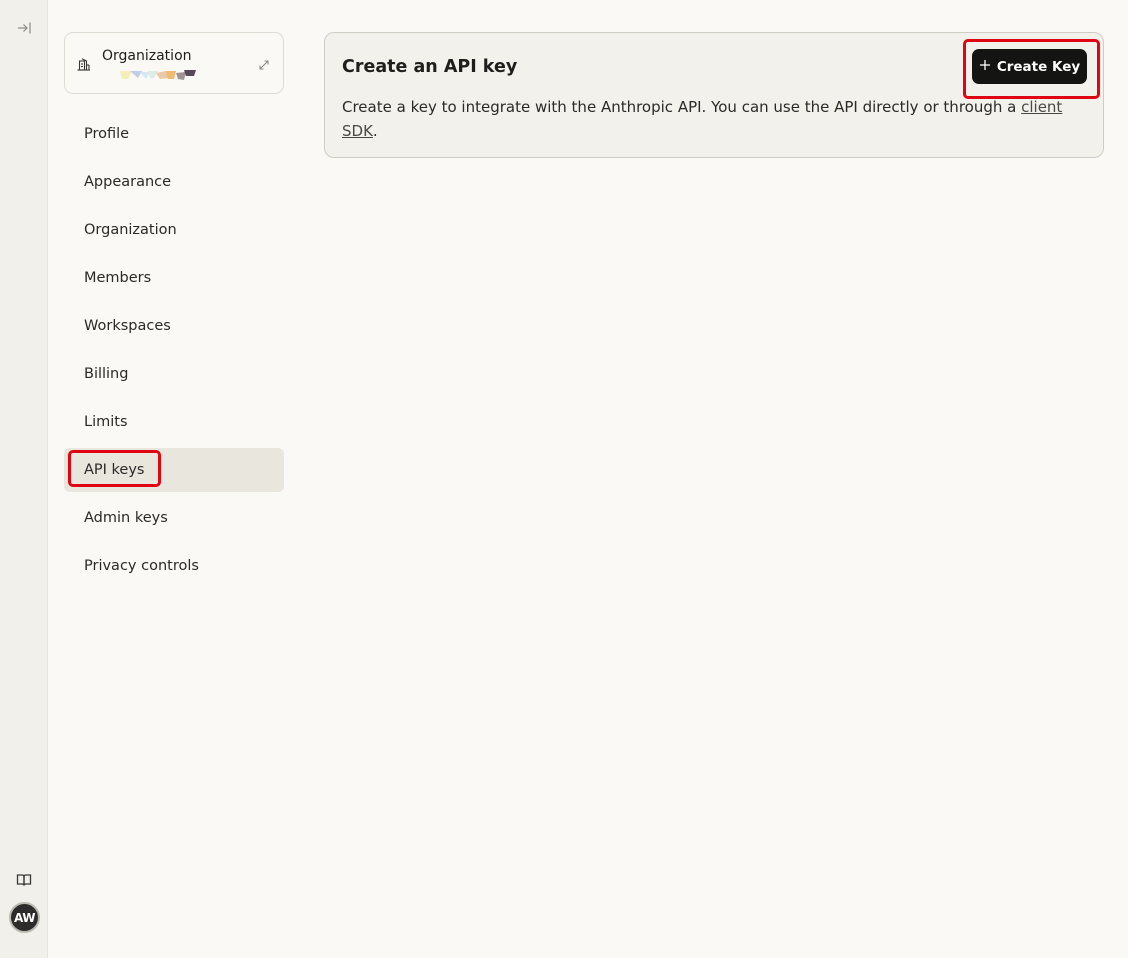  Describe the element at coordinates (174, 326) in the screenshot. I see `nav-item-workspaces: Workspaces` at that location.